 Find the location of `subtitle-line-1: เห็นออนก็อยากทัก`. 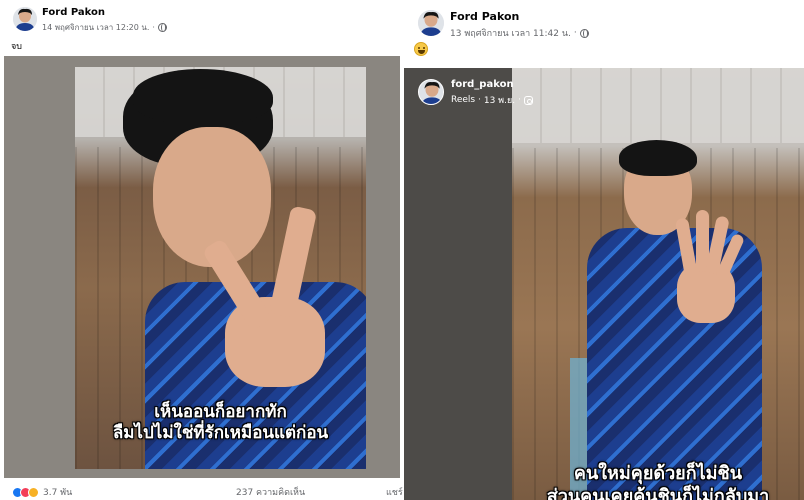

subtitle-line-1: เห็นออนก็อยากทัก is located at coordinates (220, 412).